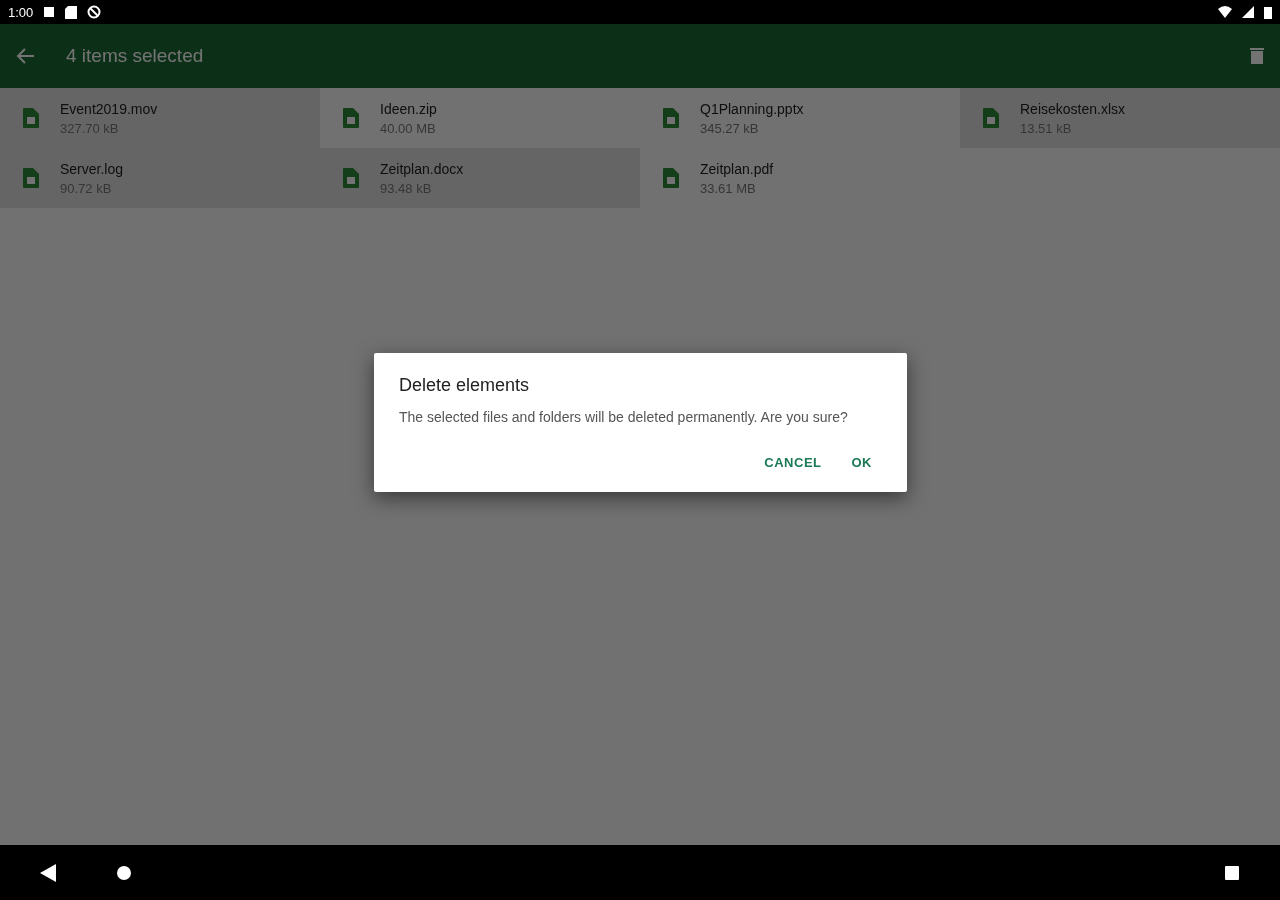  Describe the element at coordinates (92, 168) in the screenshot. I see `file-name: Server.log` at that location.